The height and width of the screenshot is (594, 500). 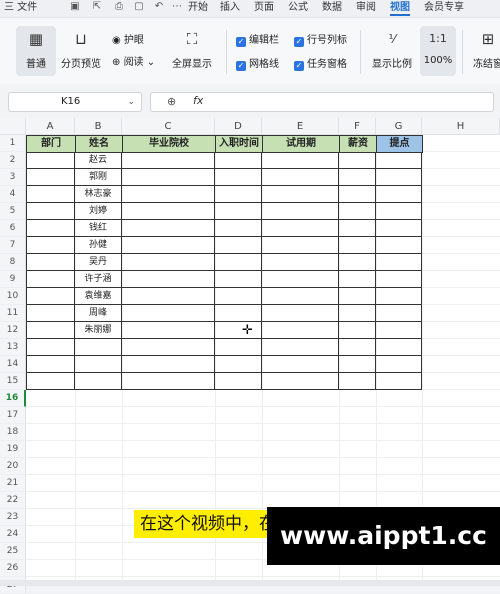 I want to click on row-header-10: 10, so click(x=13, y=296).